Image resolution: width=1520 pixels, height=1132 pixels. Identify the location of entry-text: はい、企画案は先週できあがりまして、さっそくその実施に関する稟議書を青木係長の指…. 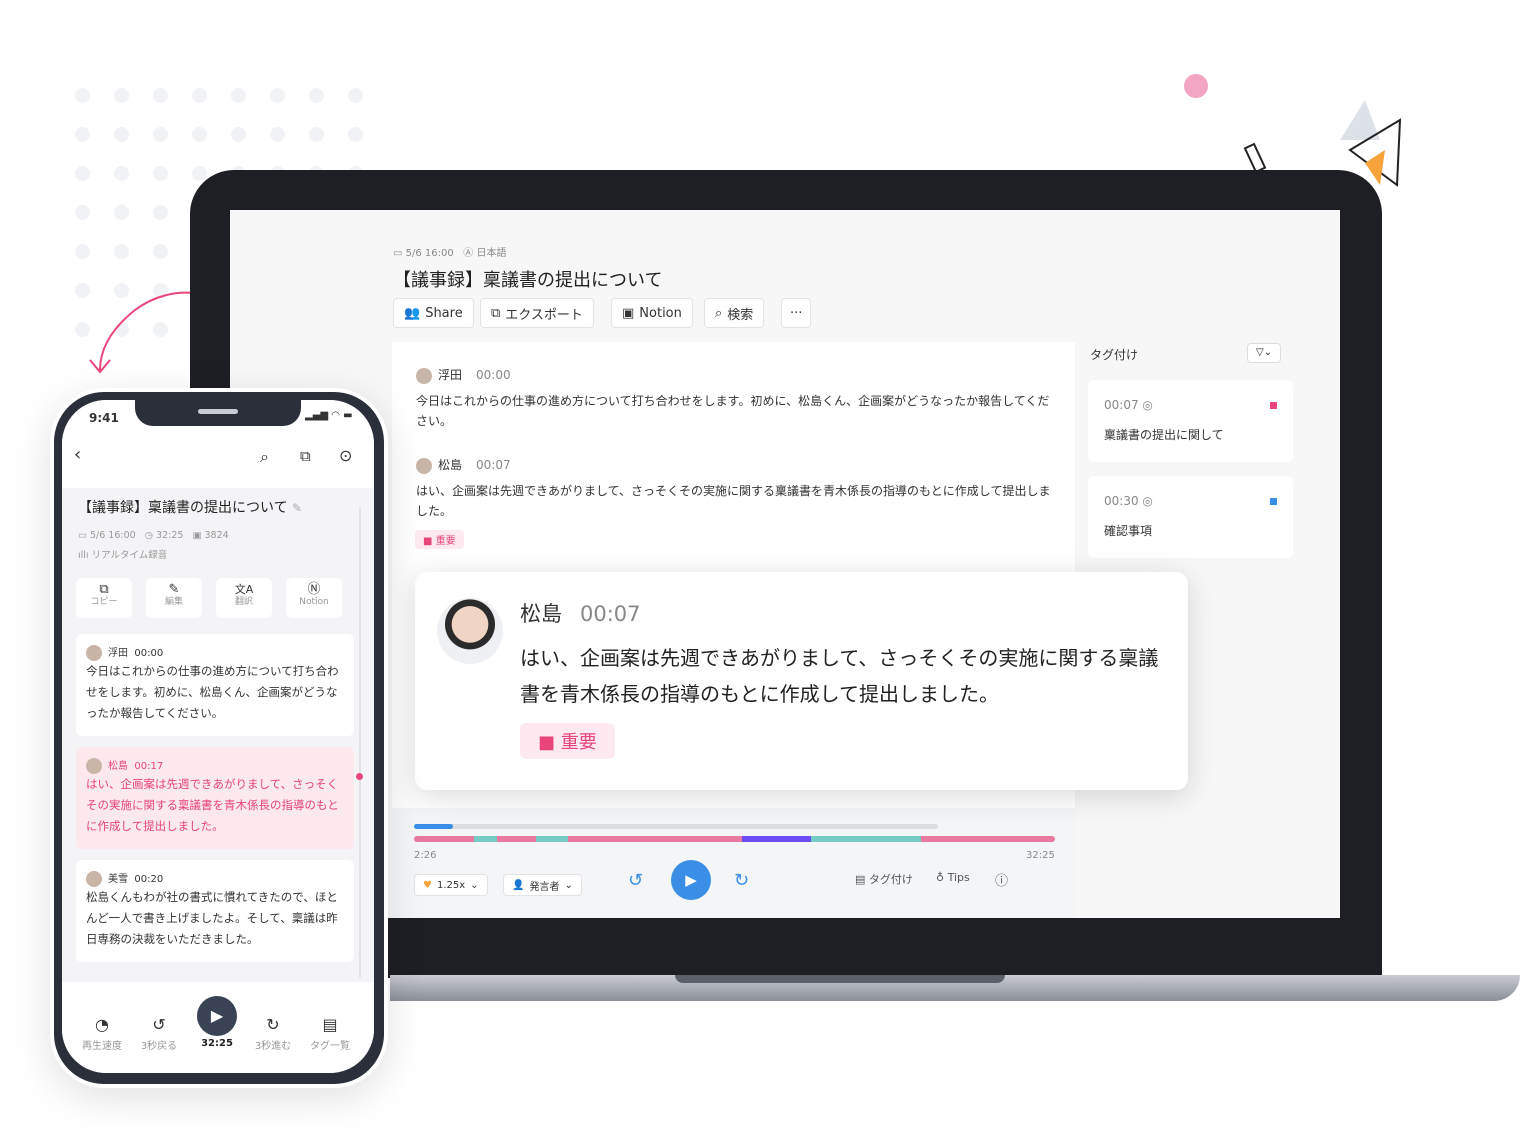
(212, 805).